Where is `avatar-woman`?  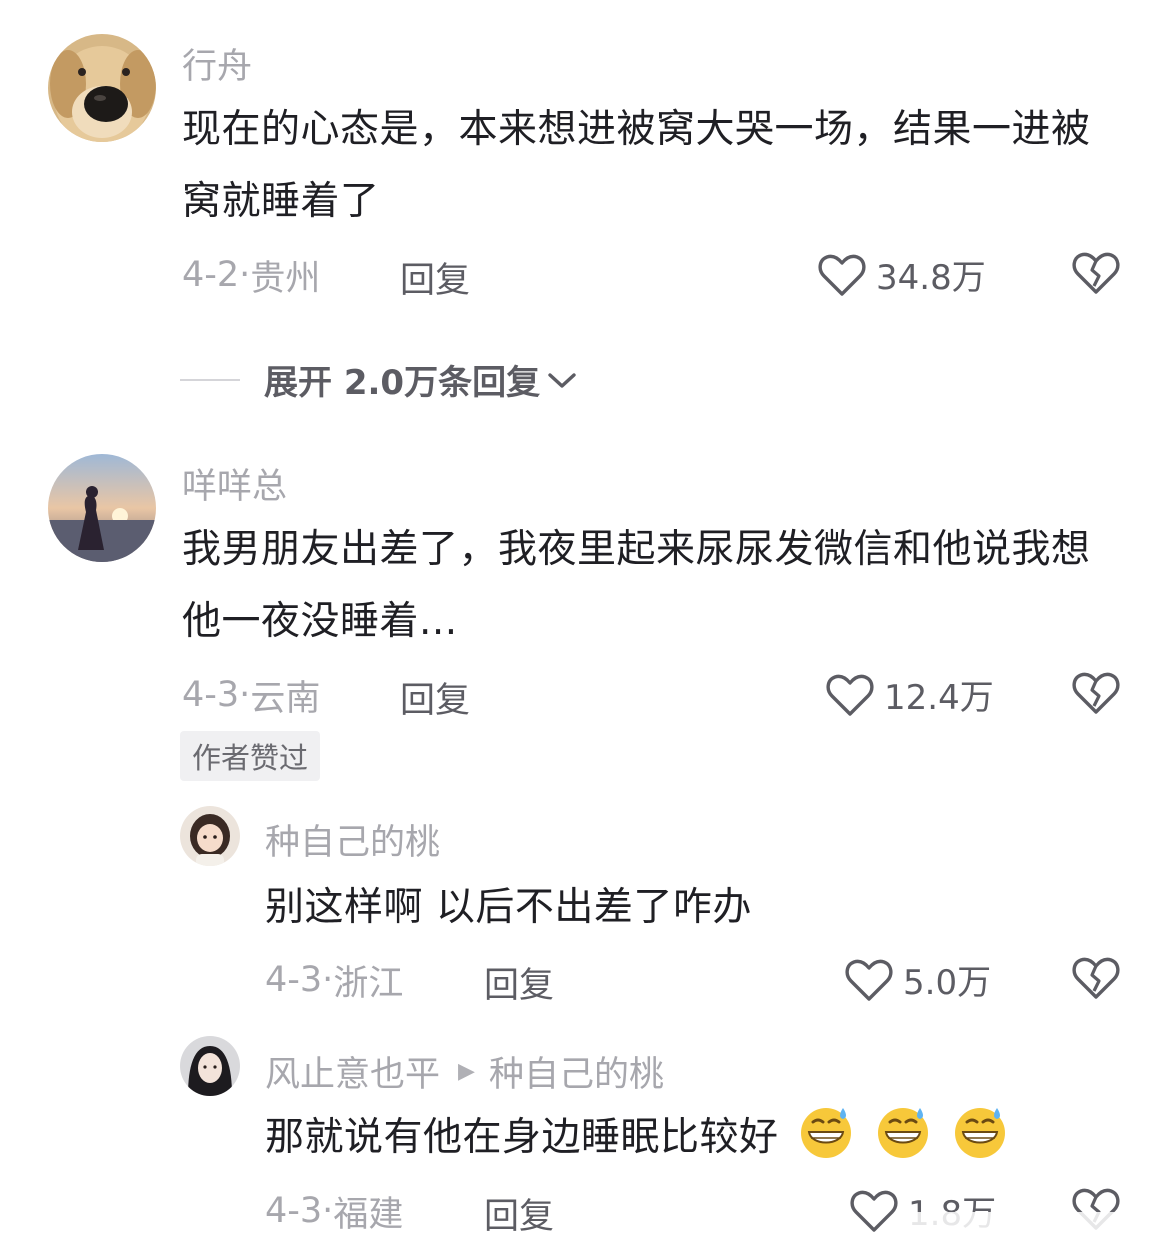
avatar-woman is located at coordinates (210, 1066).